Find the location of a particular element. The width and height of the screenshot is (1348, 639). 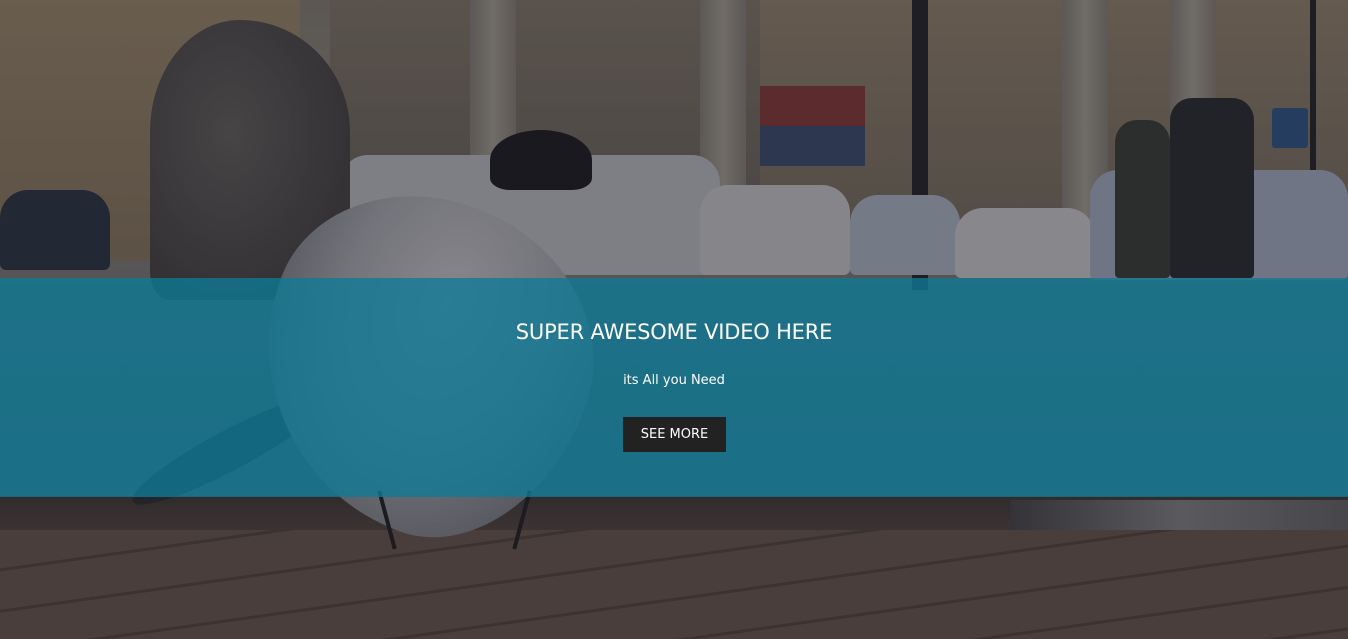

hero-subtitle: its All you Need is located at coordinates (674, 380).